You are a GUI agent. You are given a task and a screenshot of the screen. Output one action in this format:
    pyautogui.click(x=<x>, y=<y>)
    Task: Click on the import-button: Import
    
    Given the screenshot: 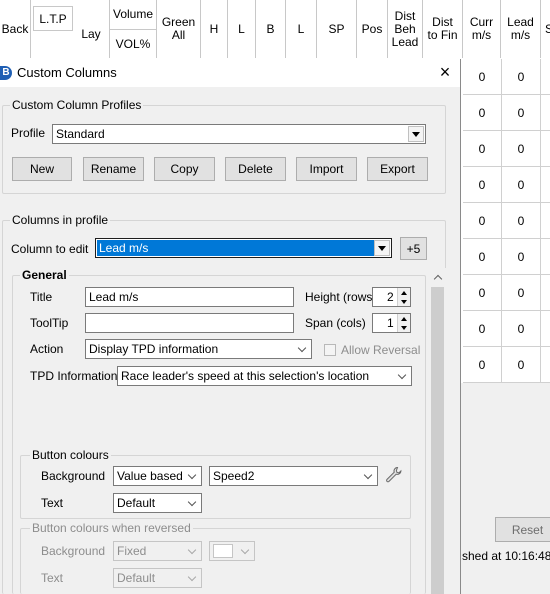 What is the action you would take?
    pyautogui.click(x=326, y=169)
    